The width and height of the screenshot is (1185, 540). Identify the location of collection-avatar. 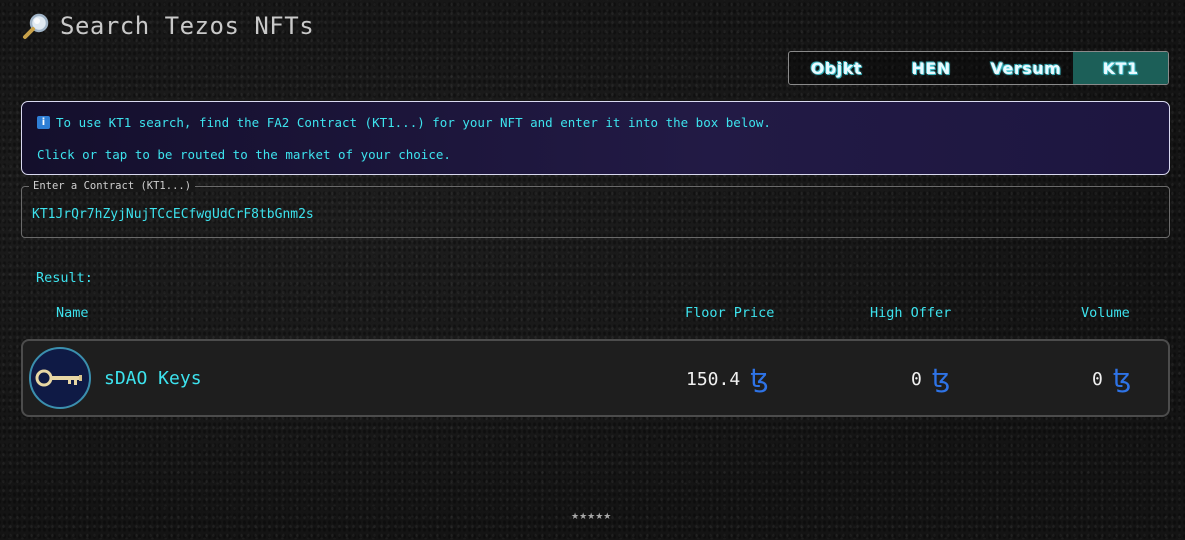
(60, 378).